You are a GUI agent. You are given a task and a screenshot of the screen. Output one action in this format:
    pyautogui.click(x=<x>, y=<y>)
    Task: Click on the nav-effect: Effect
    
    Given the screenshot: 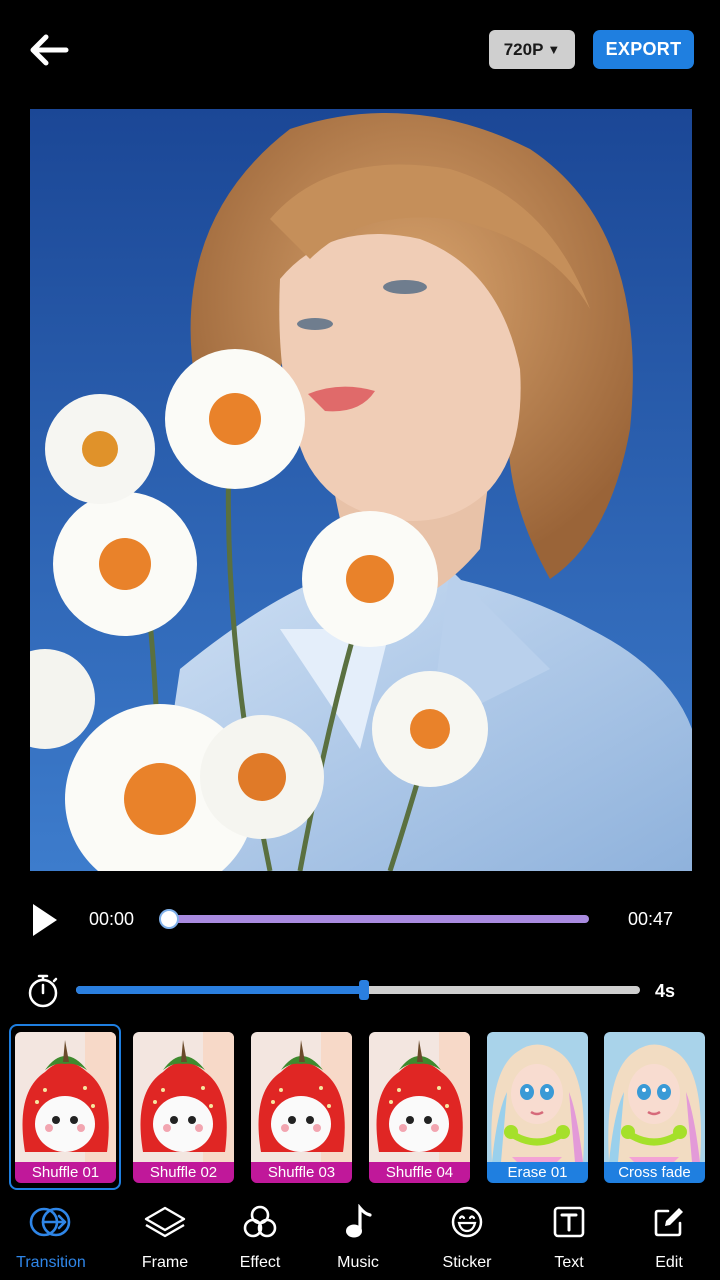 What is the action you would take?
    pyautogui.click(x=260, y=1237)
    